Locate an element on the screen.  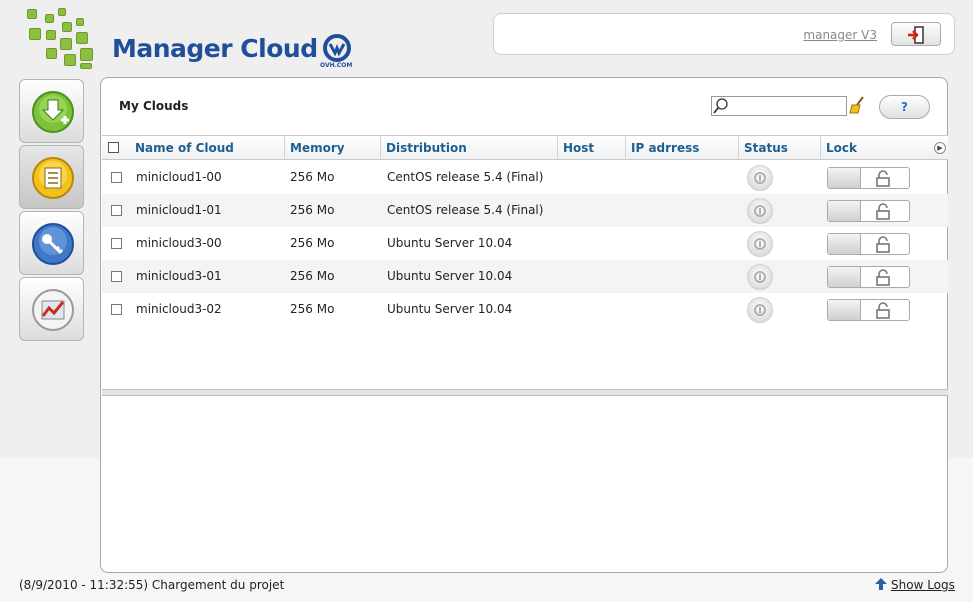
column-header-status: Status is located at coordinates (780, 148).